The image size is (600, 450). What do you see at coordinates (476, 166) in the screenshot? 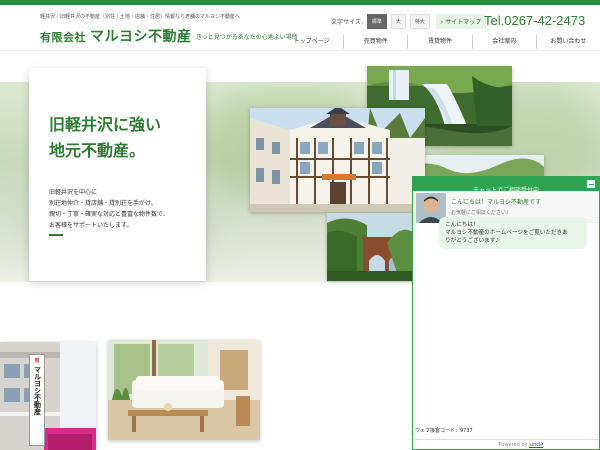
I see `forest-strip-photo` at bounding box center [476, 166].